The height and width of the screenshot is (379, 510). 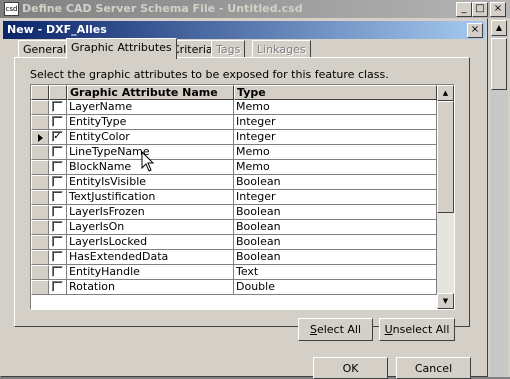 What do you see at coordinates (150, 212) in the screenshot?
I see `attribute-name-cell: LayerIsFrozen` at bounding box center [150, 212].